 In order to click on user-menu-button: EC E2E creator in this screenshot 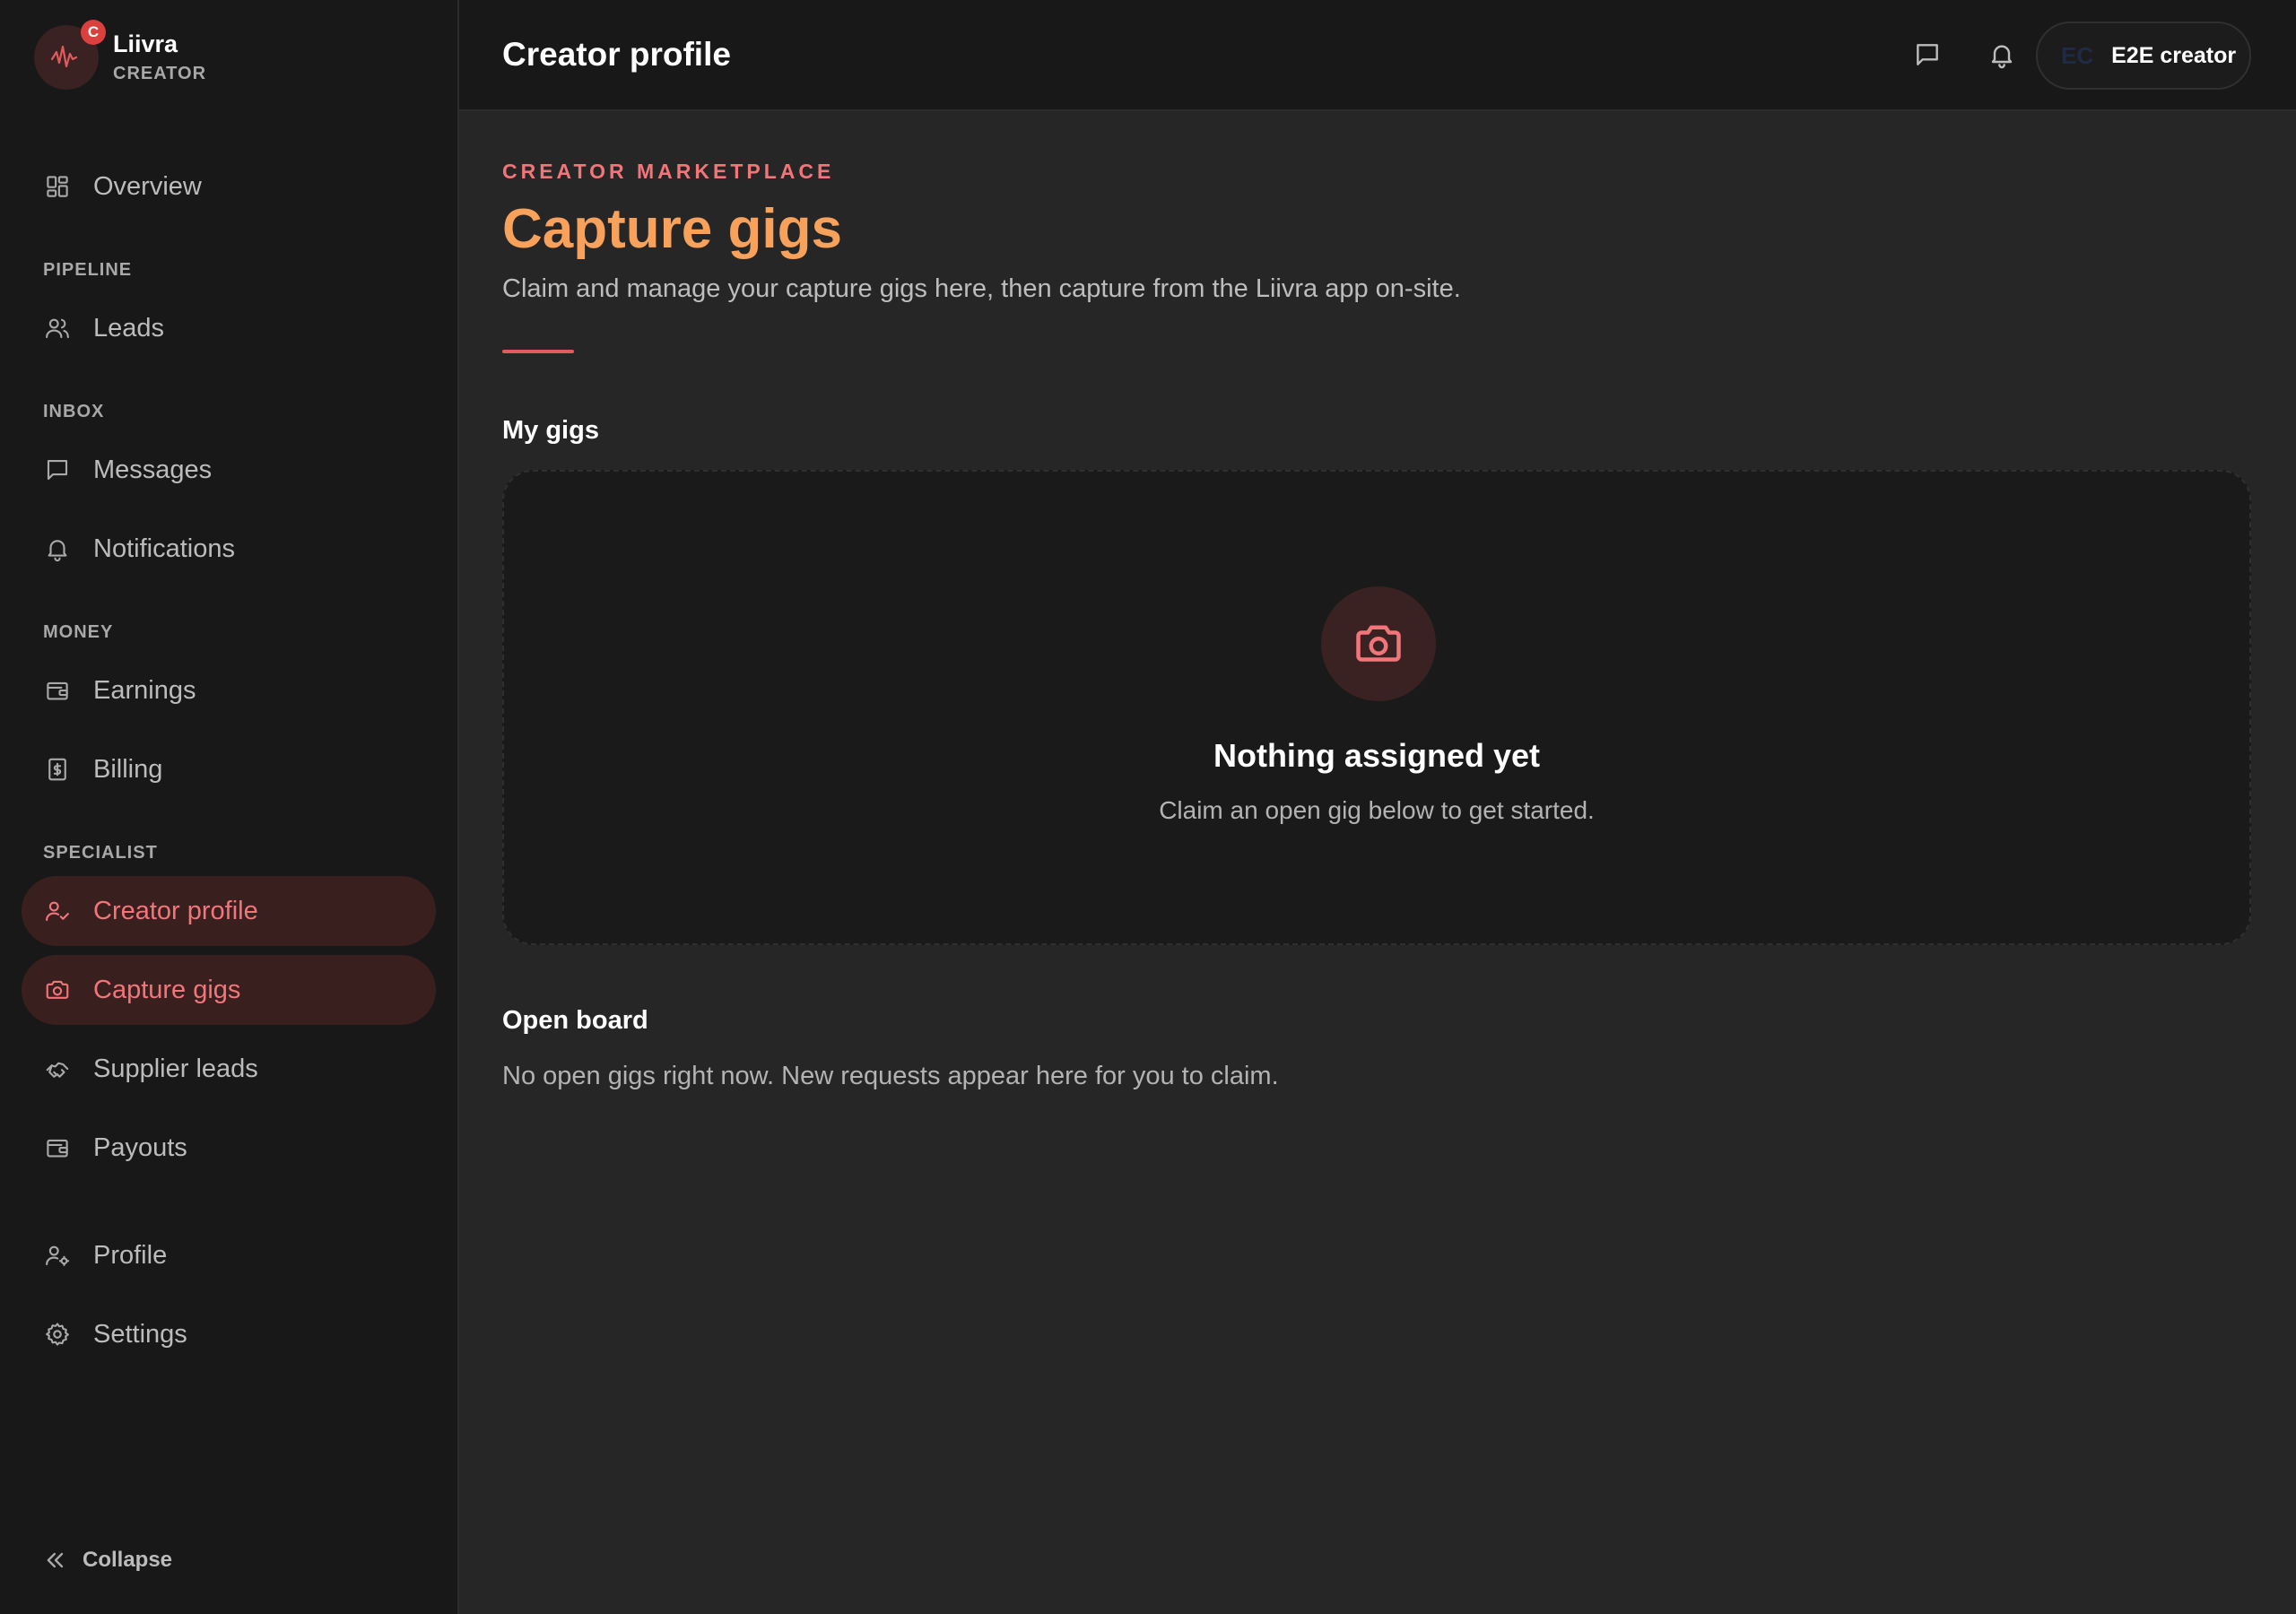, I will do `click(2143, 56)`.